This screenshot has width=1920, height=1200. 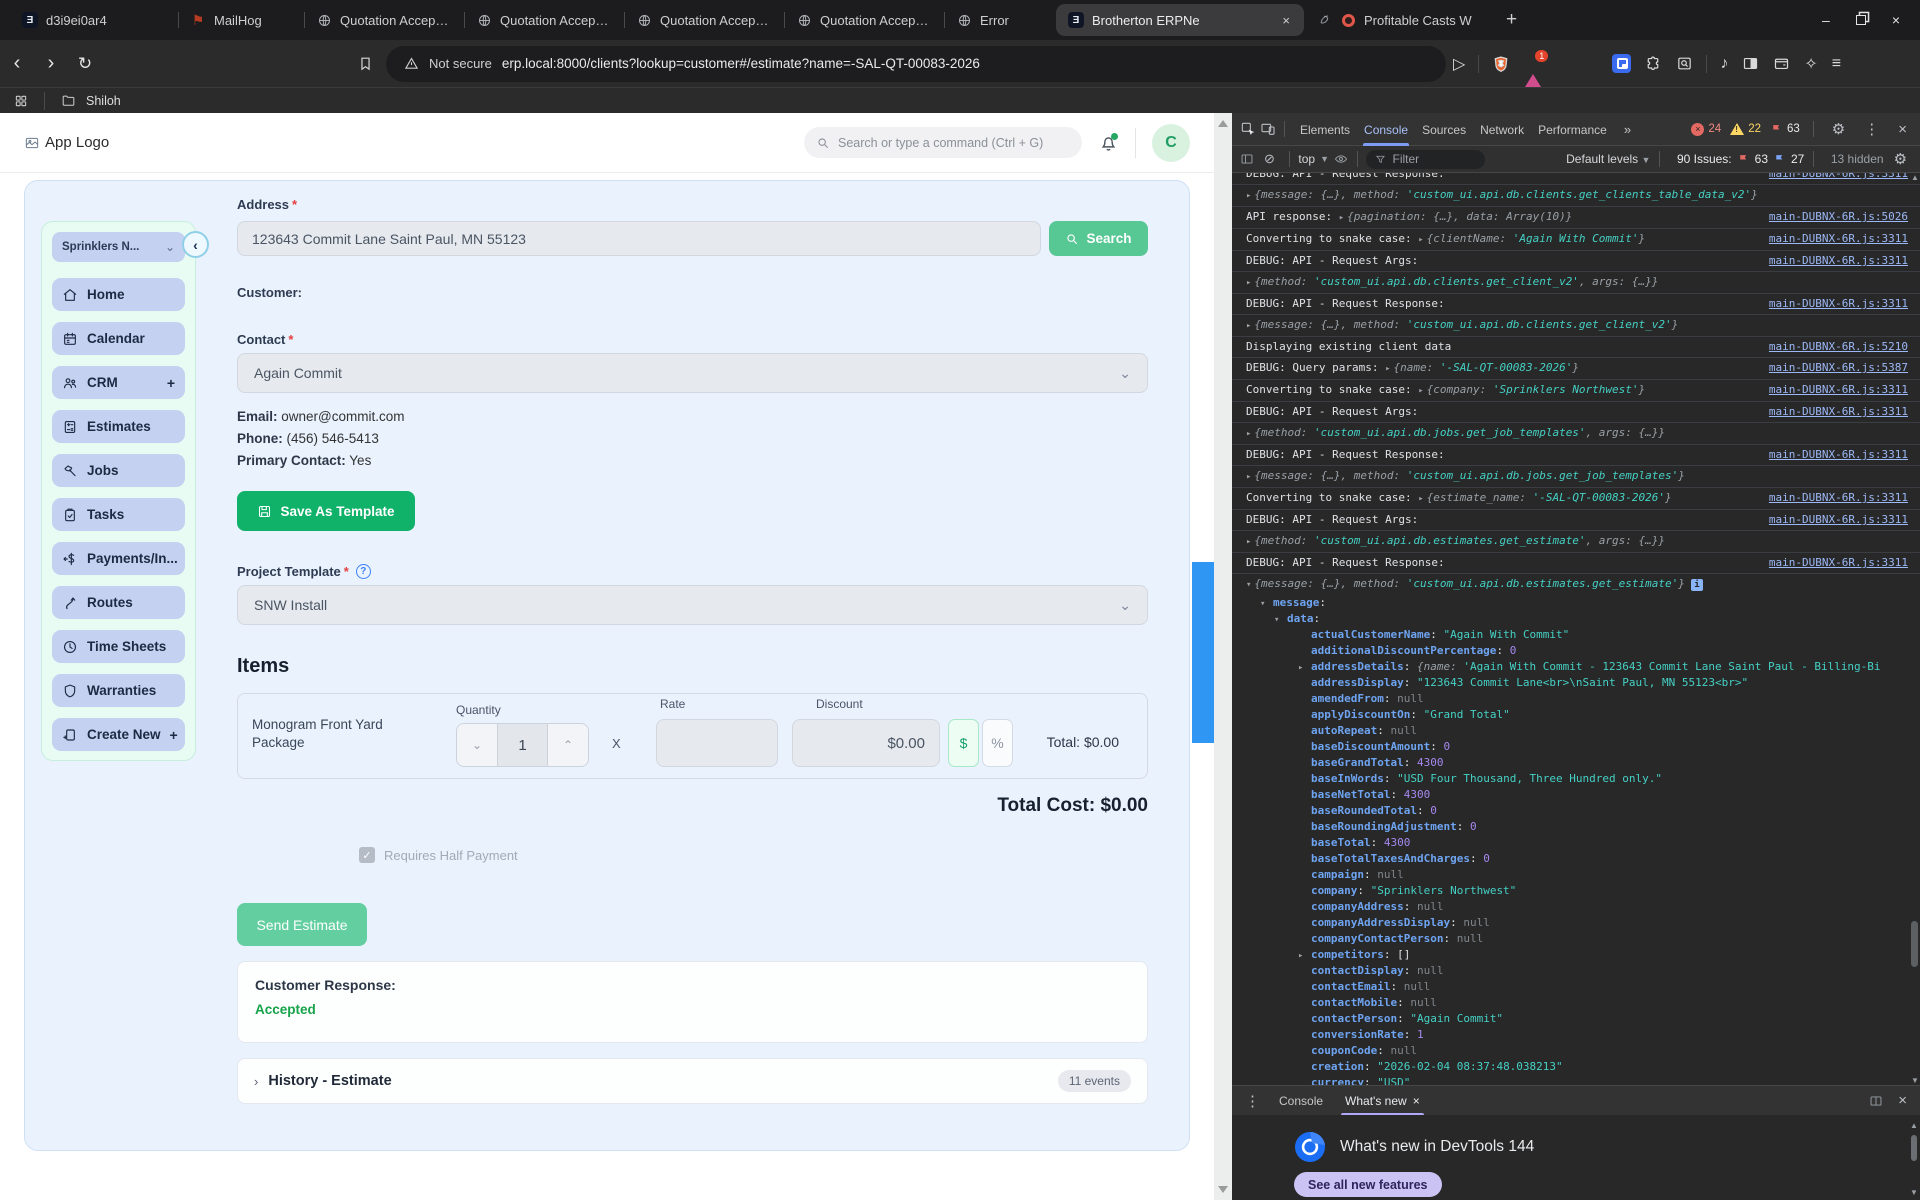 What do you see at coordinates (326, 511) in the screenshot?
I see `save-as-template-button: Save As Template` at bounding box center [326, 511].